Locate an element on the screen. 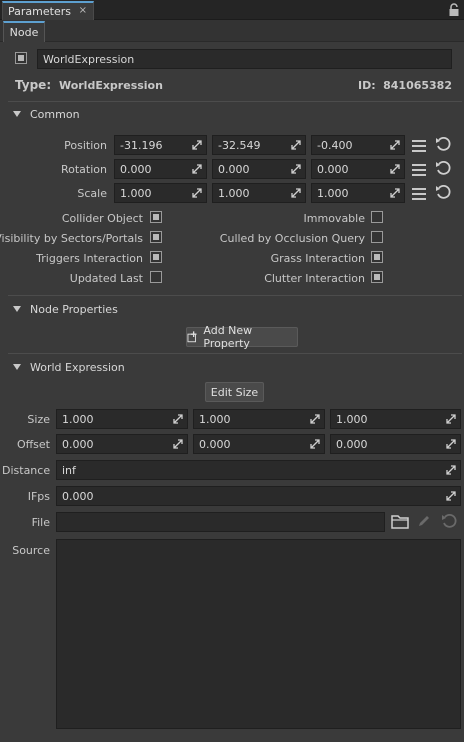 This screenshot has width=464, height=742. subtab-bar is located at coordinates (232, 31).